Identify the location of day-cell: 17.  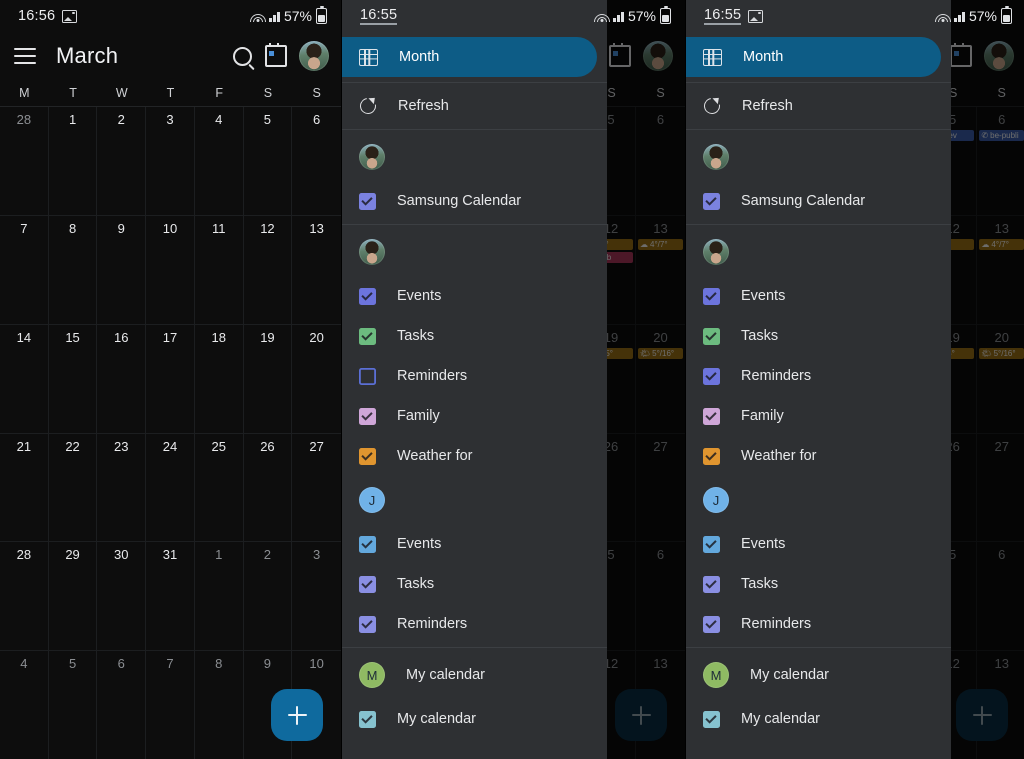
(170, 379).